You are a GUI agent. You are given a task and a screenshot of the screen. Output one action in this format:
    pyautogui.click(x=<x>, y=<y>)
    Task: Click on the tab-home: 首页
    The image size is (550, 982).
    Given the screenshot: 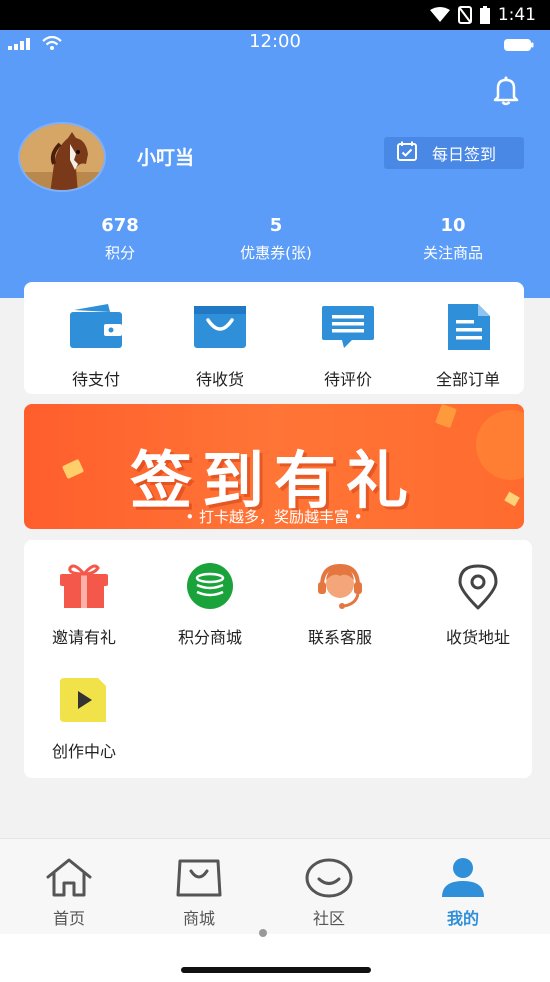 What is the action you would take?
    pyautogui.click(x=69, y=893)
    